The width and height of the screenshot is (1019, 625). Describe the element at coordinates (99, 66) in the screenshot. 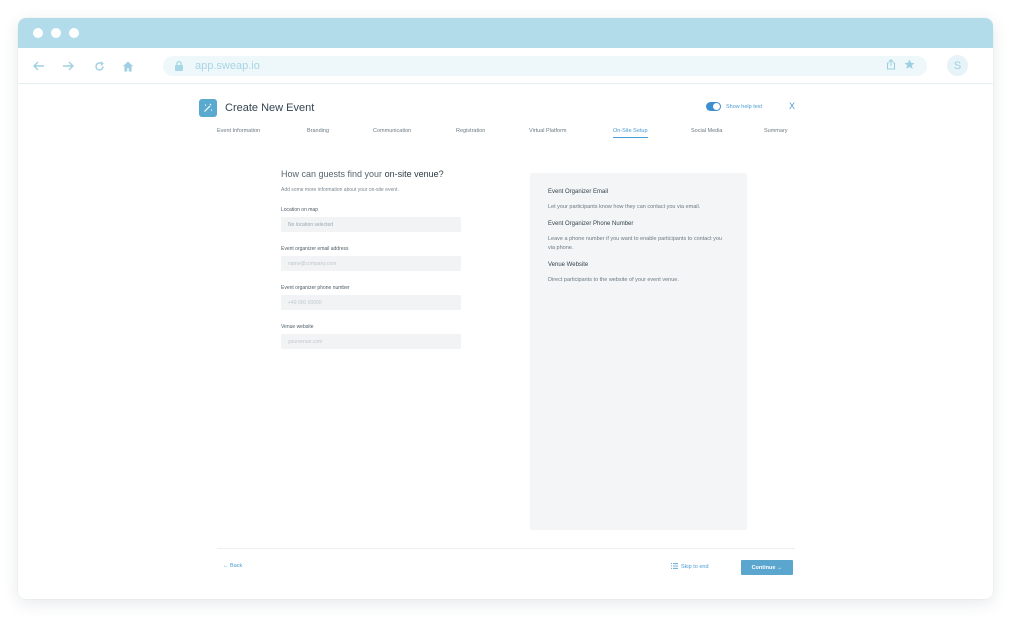

I see `reload-icon` at that location.